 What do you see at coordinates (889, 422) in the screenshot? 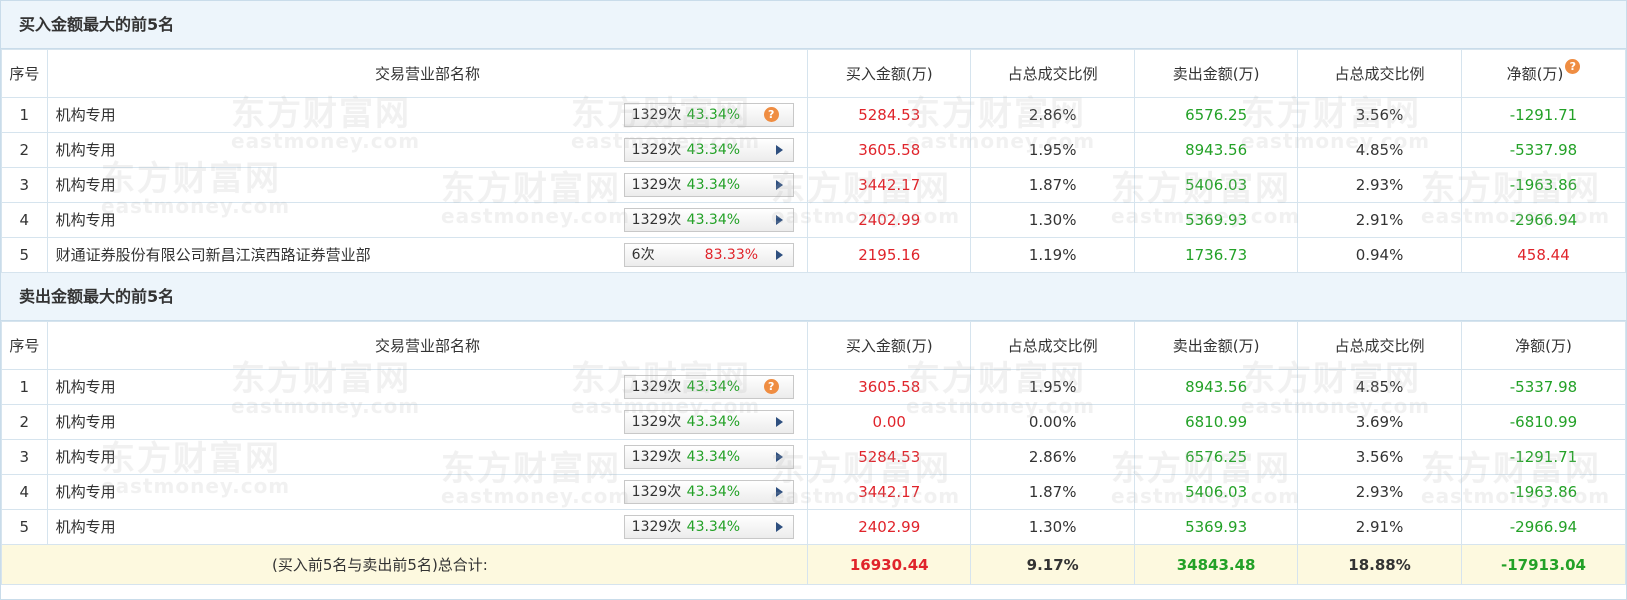
I see `buy-amount: 0.00` at bounding box center [889, 422].